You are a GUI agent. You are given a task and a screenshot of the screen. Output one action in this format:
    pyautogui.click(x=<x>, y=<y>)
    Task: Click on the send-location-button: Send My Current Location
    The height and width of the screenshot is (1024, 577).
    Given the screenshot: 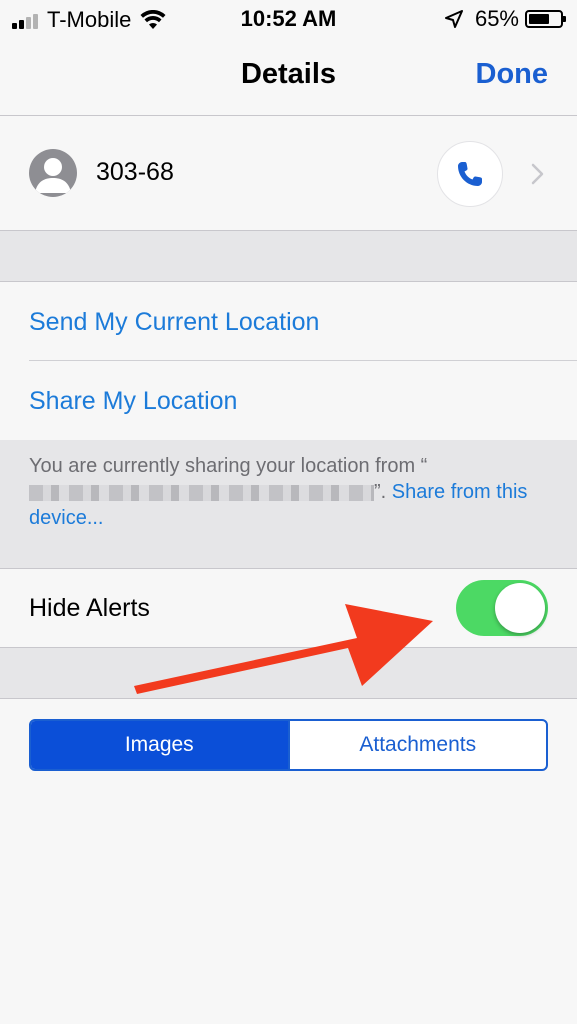 What is the action you would take?
    pyautogui.click(x=174, y=322)
    